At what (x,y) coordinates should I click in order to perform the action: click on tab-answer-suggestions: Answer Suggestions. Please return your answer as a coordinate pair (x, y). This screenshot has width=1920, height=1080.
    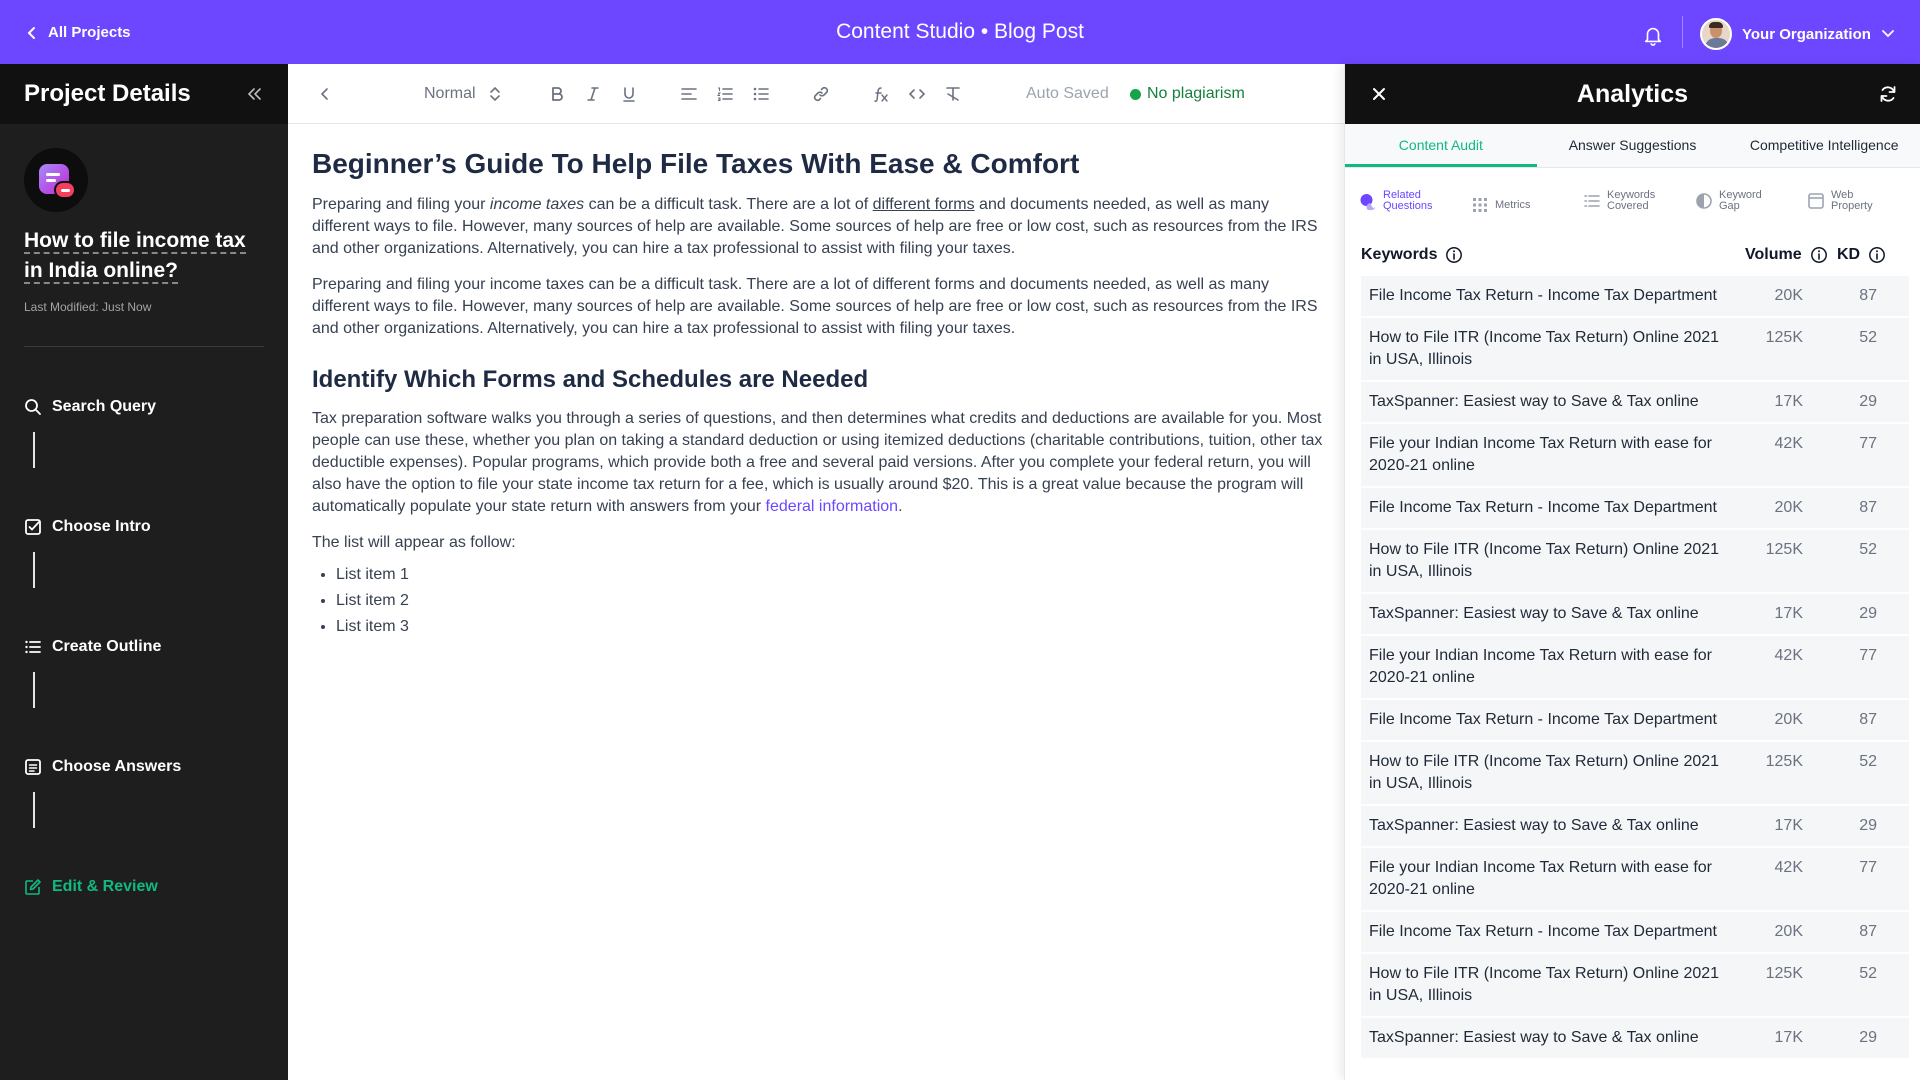
    Looking at the image, I should click on (1633, 145).